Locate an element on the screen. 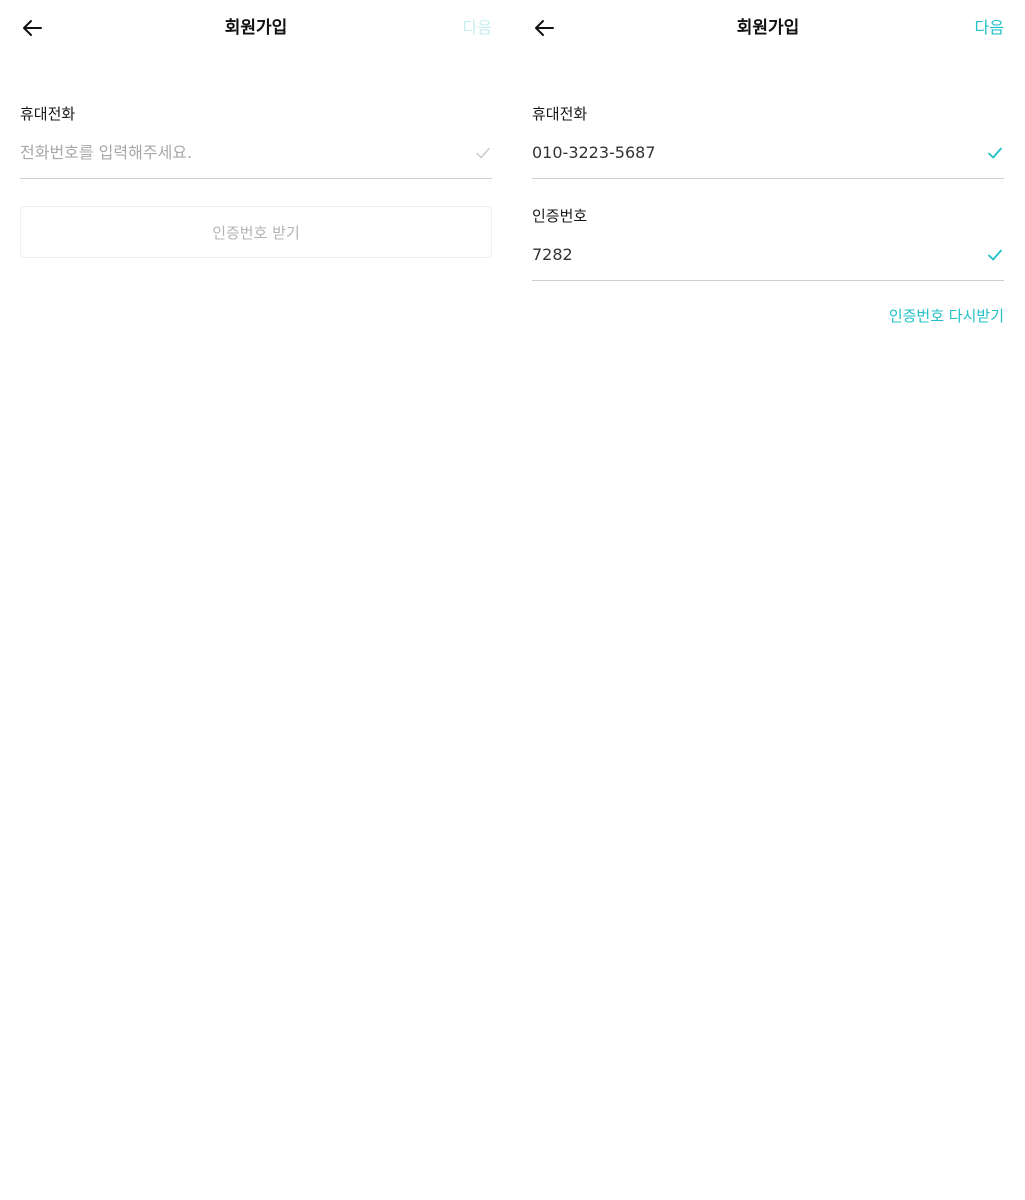 This screenshot has width=1025, height=1200. verification-code-input is located at coordinates (752, 255).